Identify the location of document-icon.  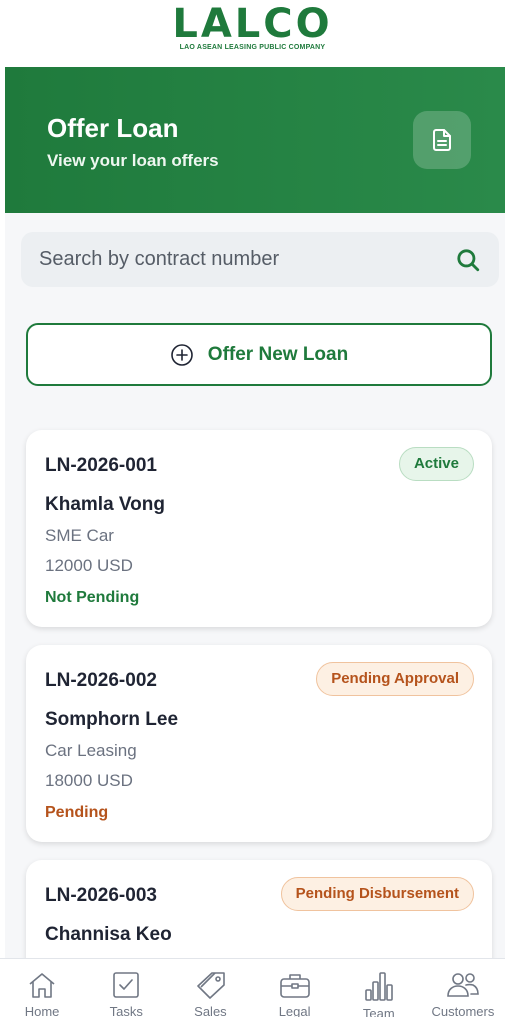
(442, 140).